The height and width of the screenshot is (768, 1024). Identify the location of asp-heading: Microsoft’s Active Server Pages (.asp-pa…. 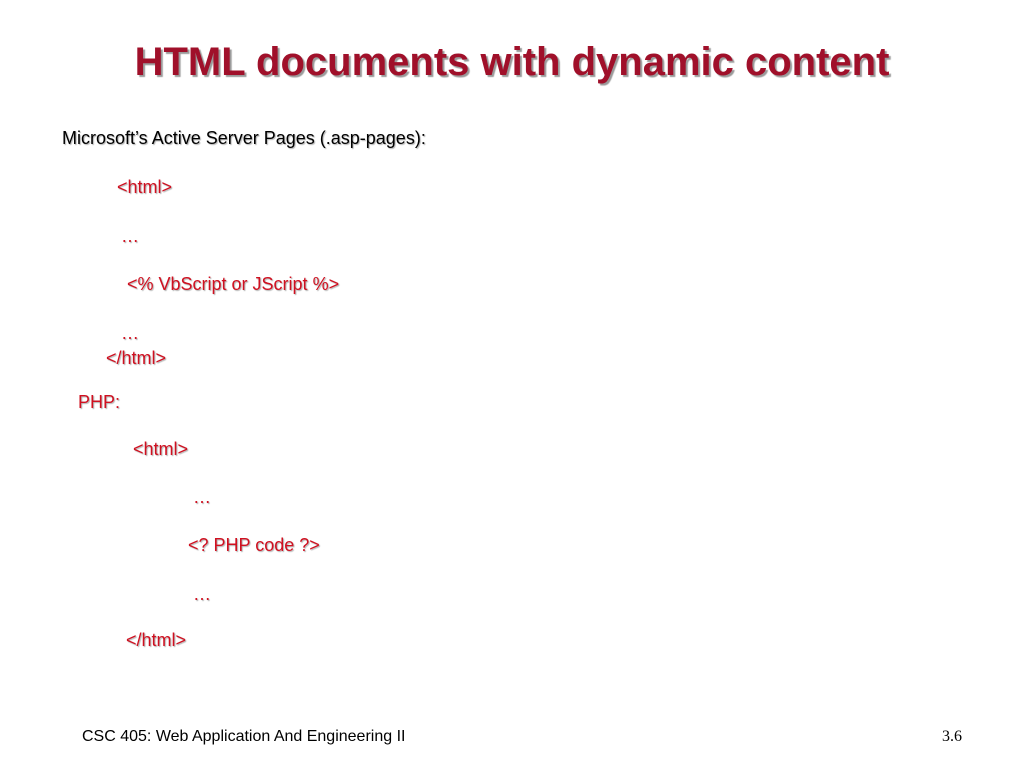
(244, 138).